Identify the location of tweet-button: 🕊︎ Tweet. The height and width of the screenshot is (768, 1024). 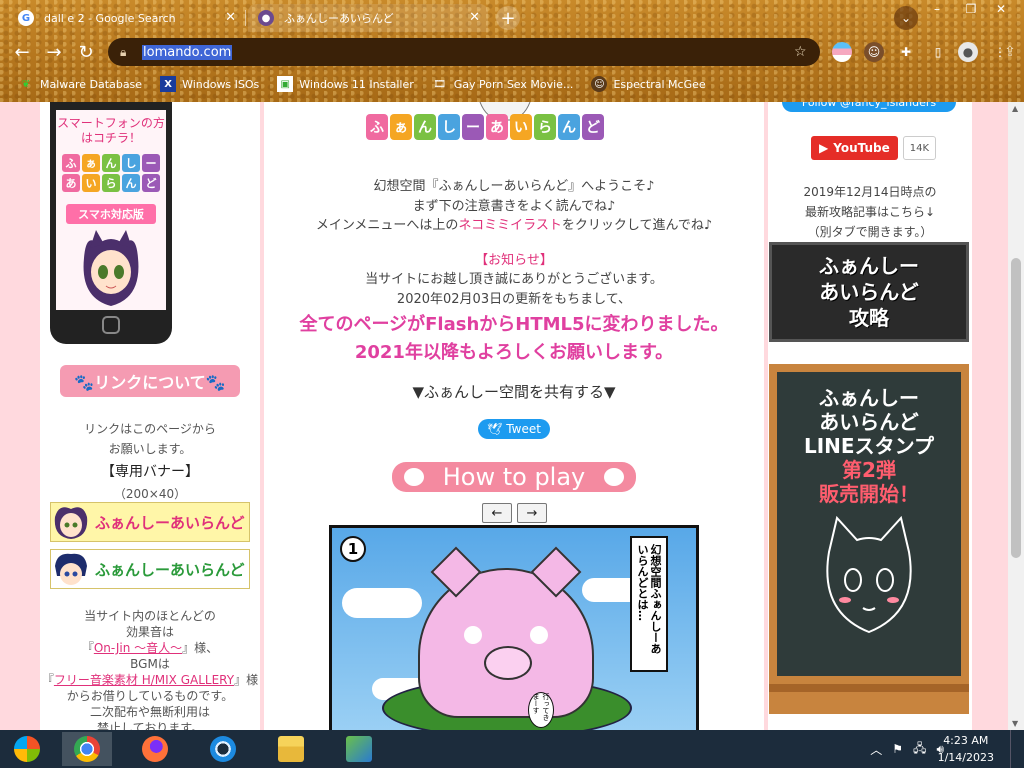
(514, 429).